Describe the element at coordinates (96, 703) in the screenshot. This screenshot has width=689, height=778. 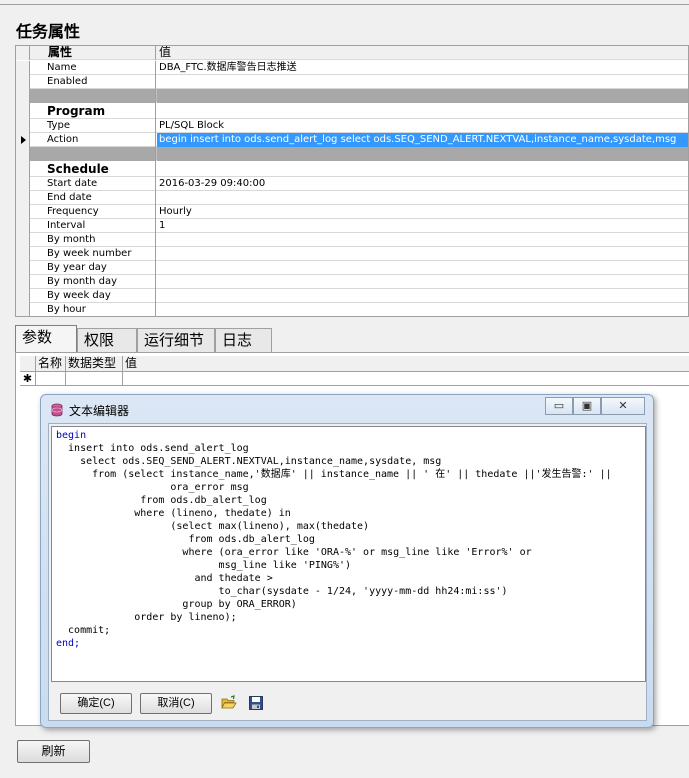
I see `ok-button: 确定(C)` at that location.